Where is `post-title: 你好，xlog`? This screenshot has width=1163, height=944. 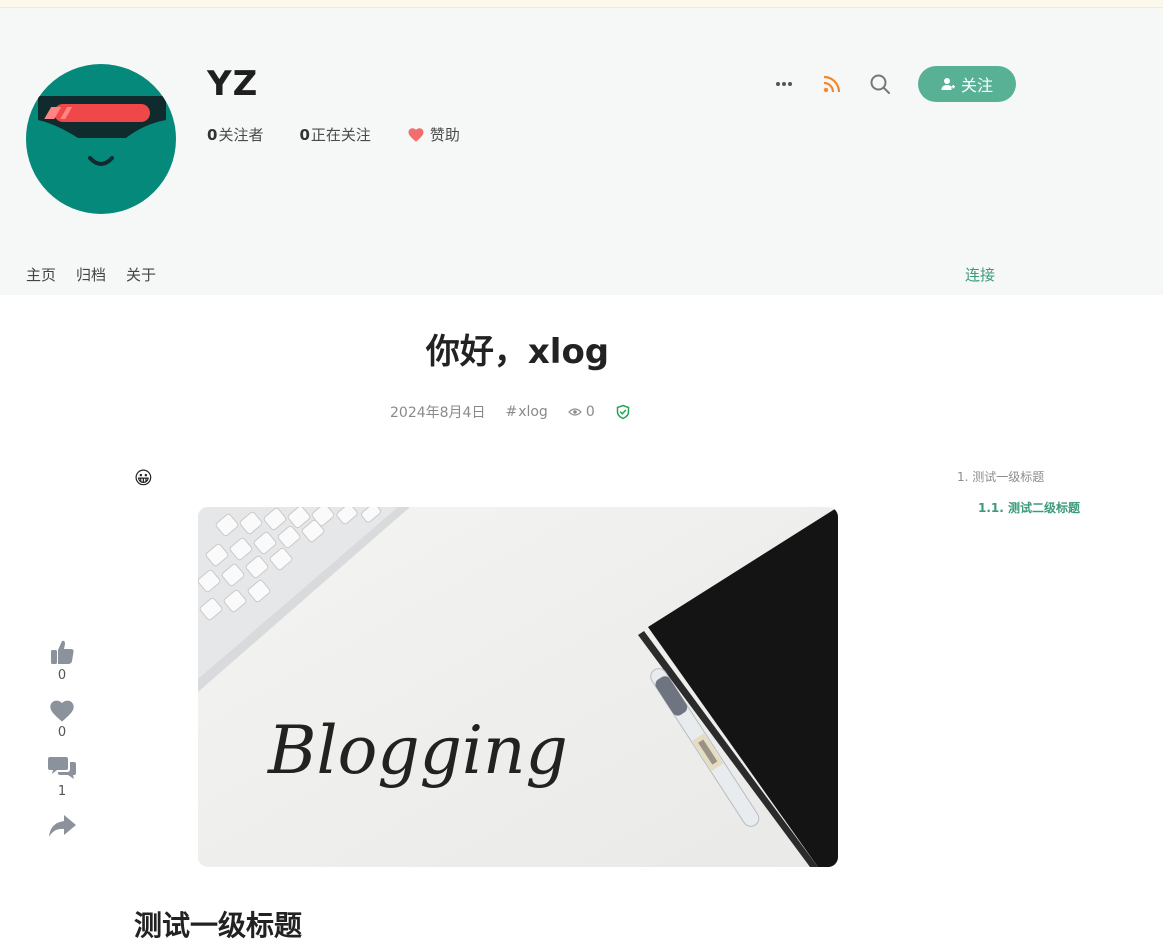
post-title: 你好，xlog is located at coordinates (517, 352).